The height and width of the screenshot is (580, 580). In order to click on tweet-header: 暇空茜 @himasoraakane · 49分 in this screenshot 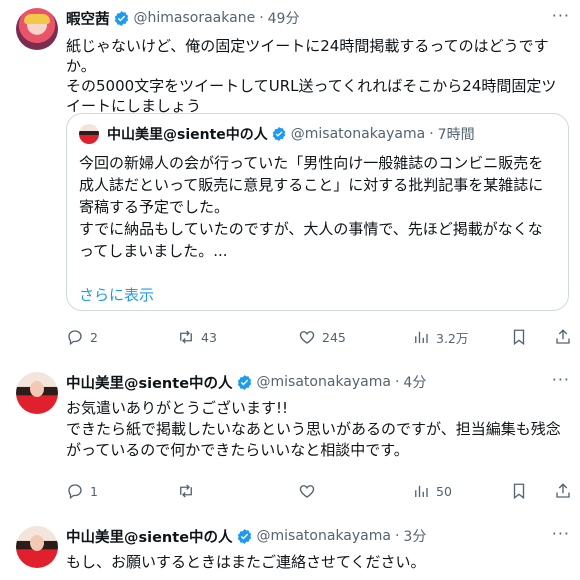, I will do `click(182, 18)`.